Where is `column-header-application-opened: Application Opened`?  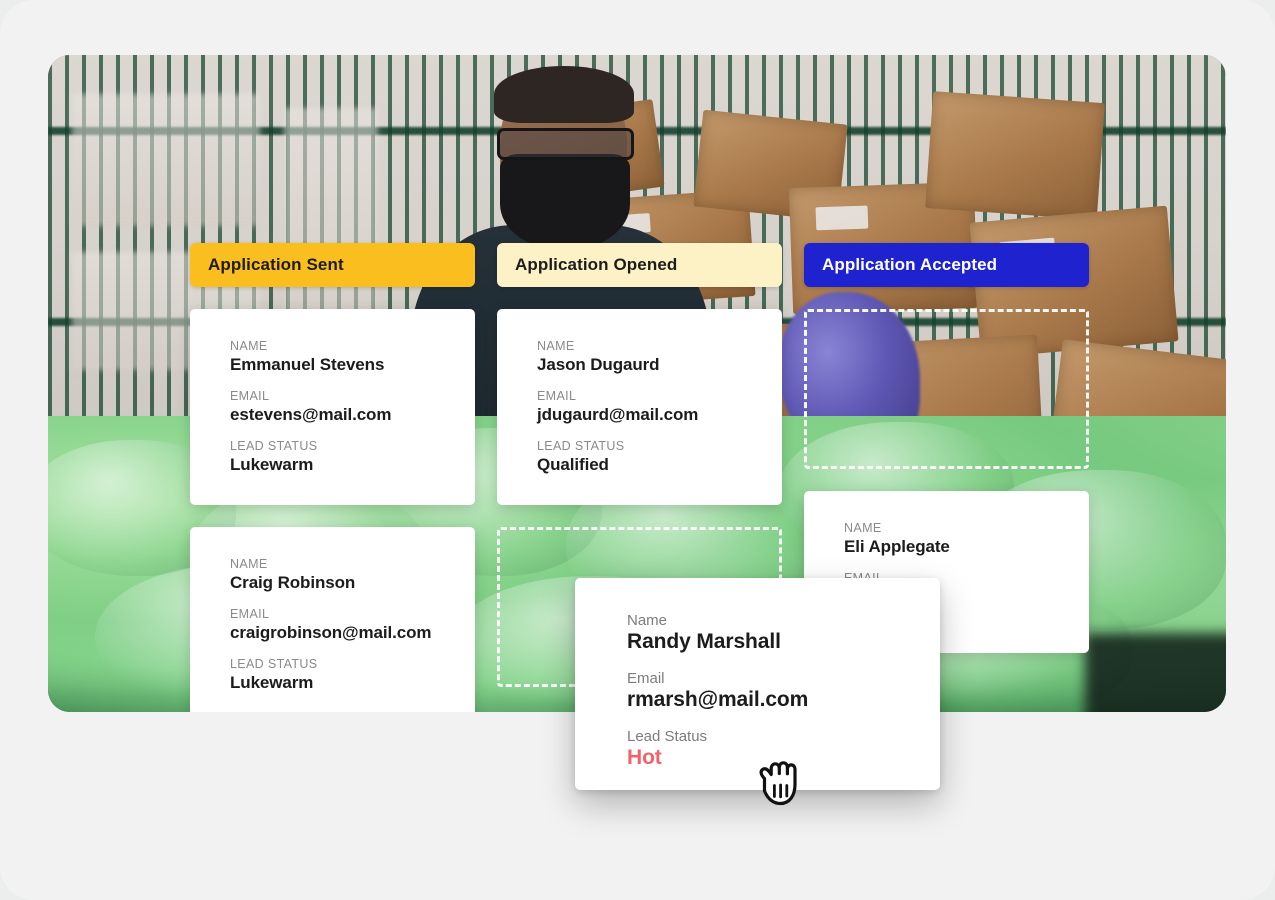
column-header-application-opened: Application Opened is located at coordinates (639, 265).